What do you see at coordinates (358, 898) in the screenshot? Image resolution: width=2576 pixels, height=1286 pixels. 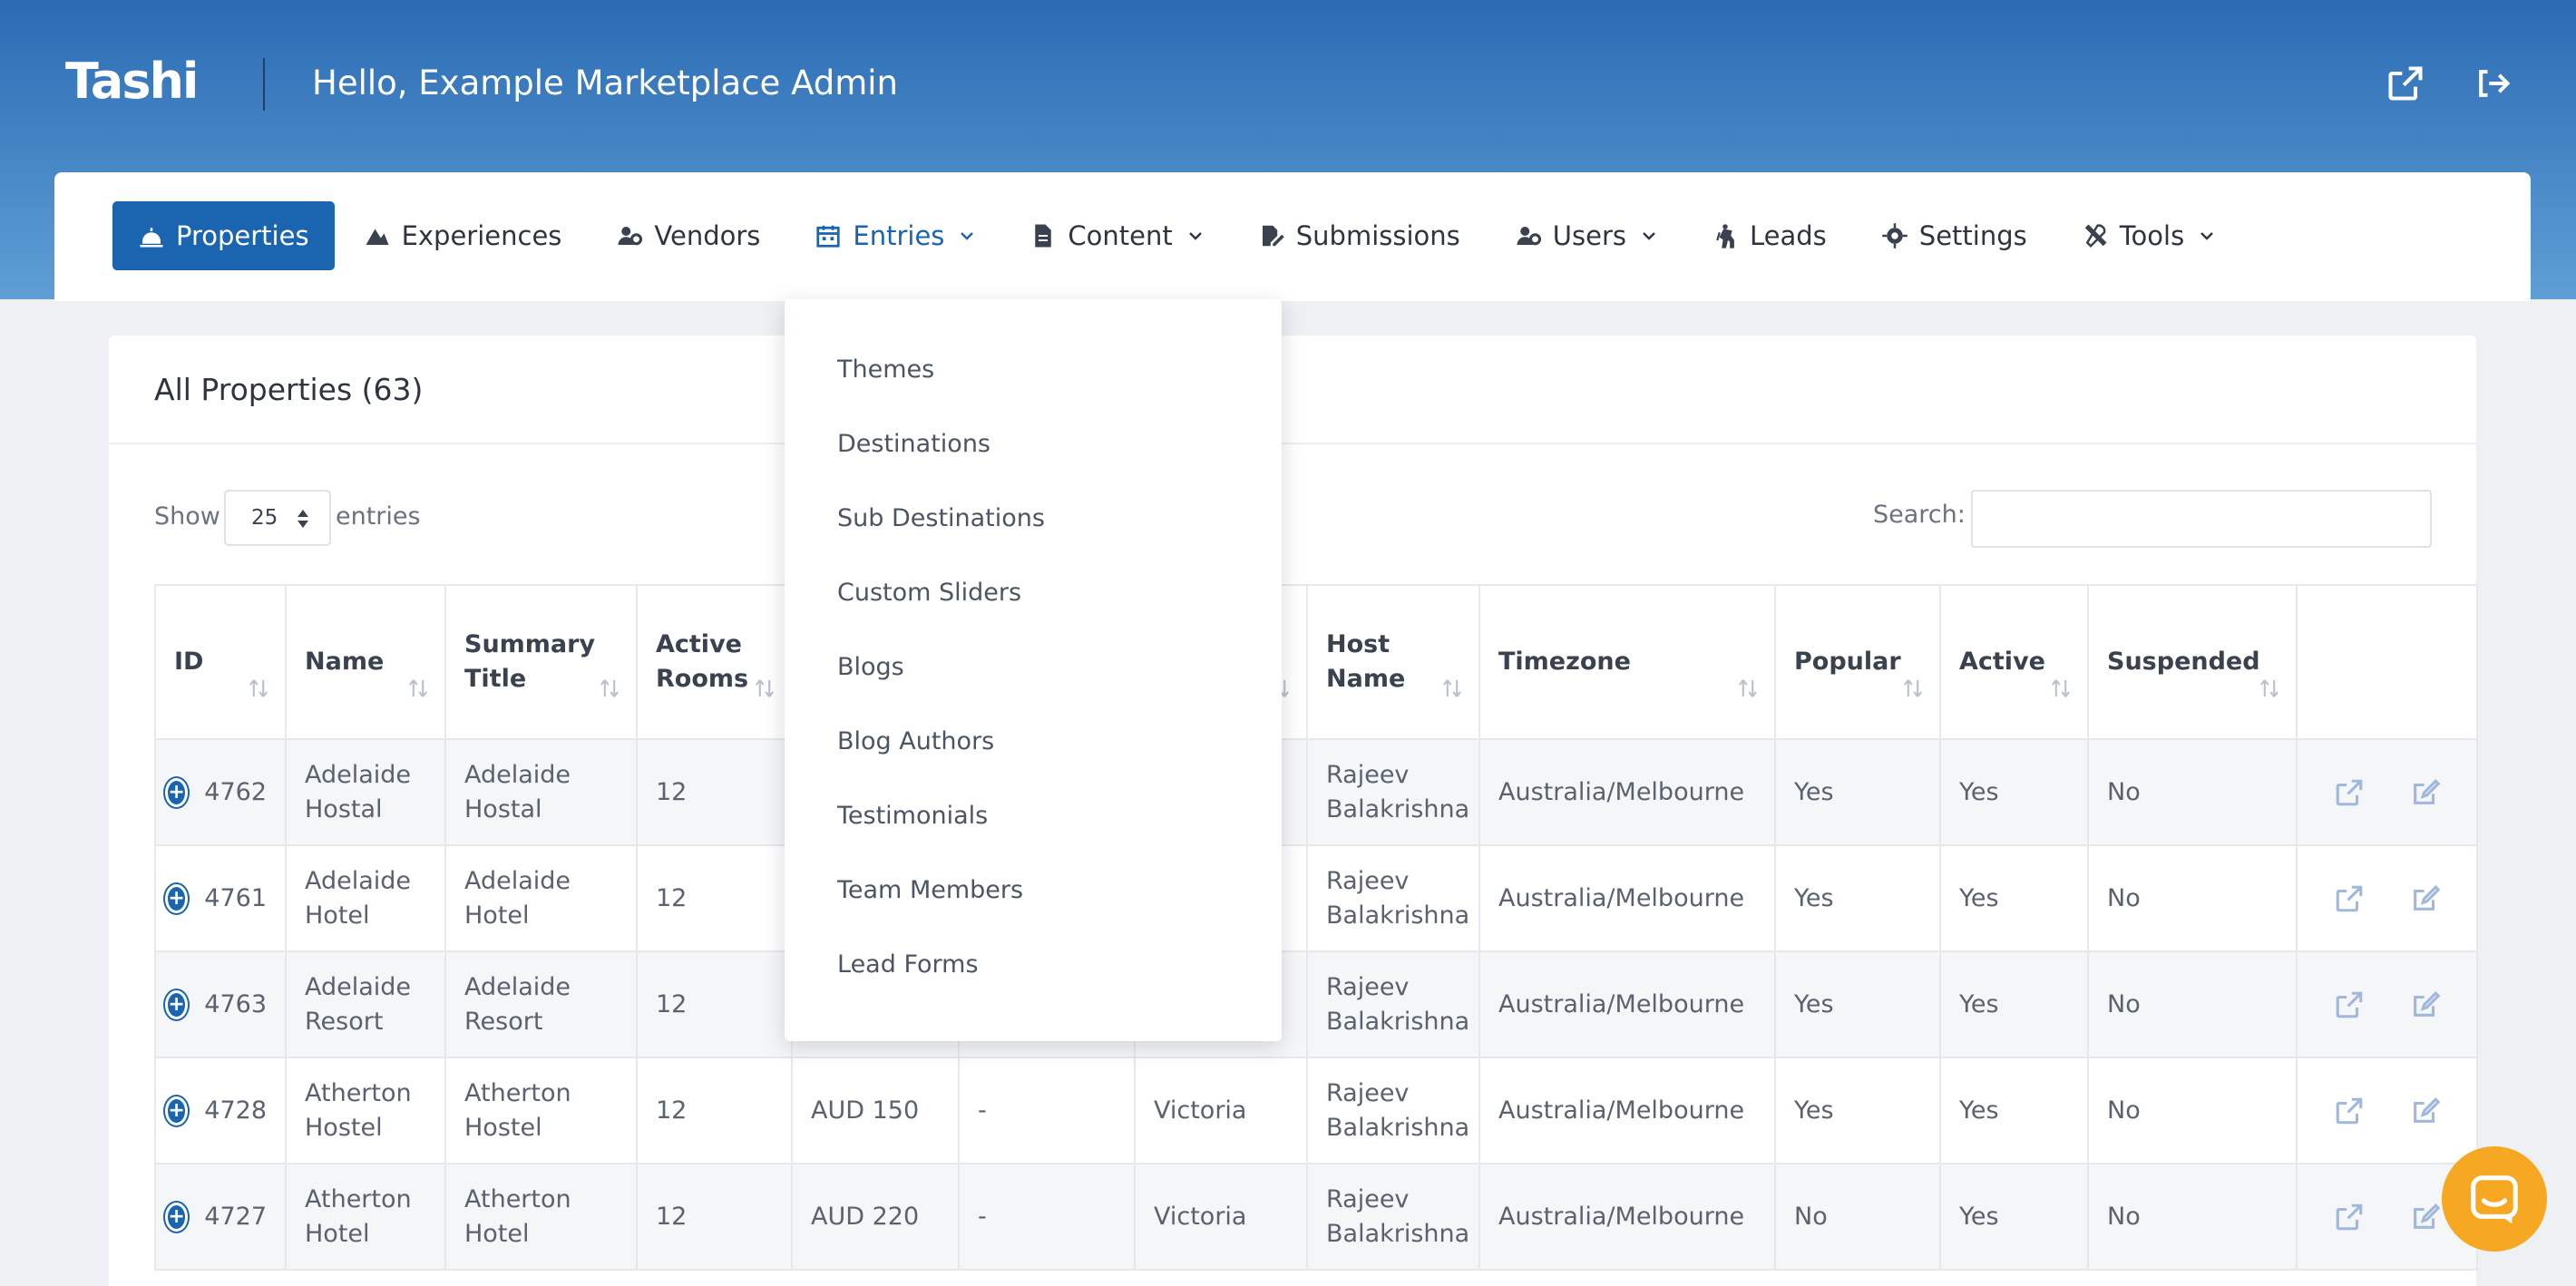 I see `cell-value: Adelaide Hotel` at bounding box center [358, 898].